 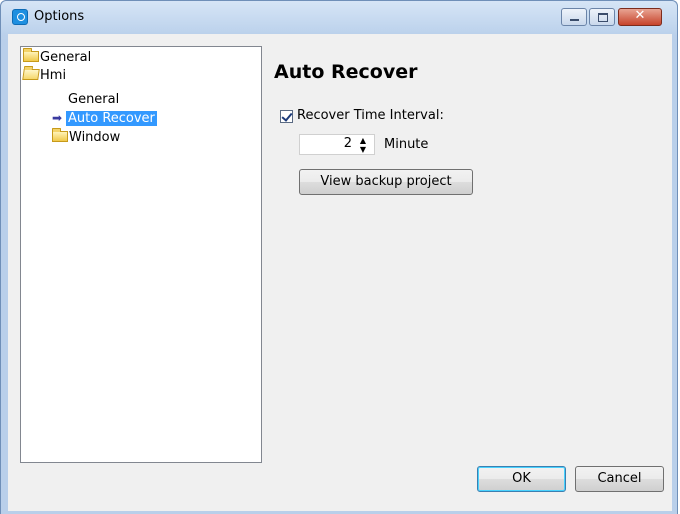 What do you see at coordinates (363, 140) in the screenshot?
I see `increment-icon: ▲` at bounding box center [363, 140].